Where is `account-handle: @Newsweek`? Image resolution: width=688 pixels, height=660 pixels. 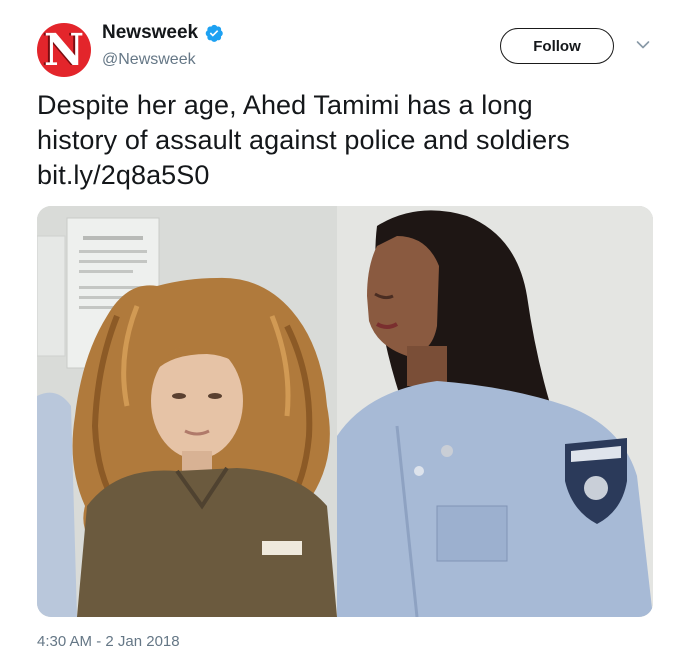
account-handle: @Newsweek is located at coordinates (149, 60).